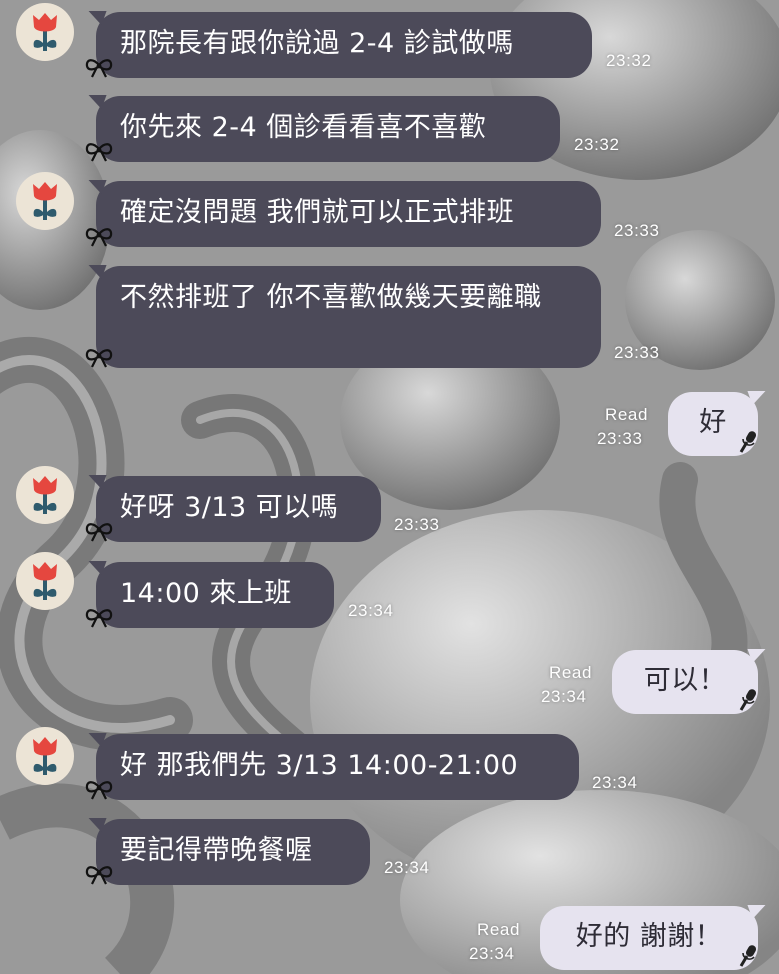 Image resolution: width=779 pixels, height=974 pixels. Describe the element at coordinates (331, 297) in the screenshot. I see `message-text: 不然排班了 你不喜歡做幾天要離職` at that location.